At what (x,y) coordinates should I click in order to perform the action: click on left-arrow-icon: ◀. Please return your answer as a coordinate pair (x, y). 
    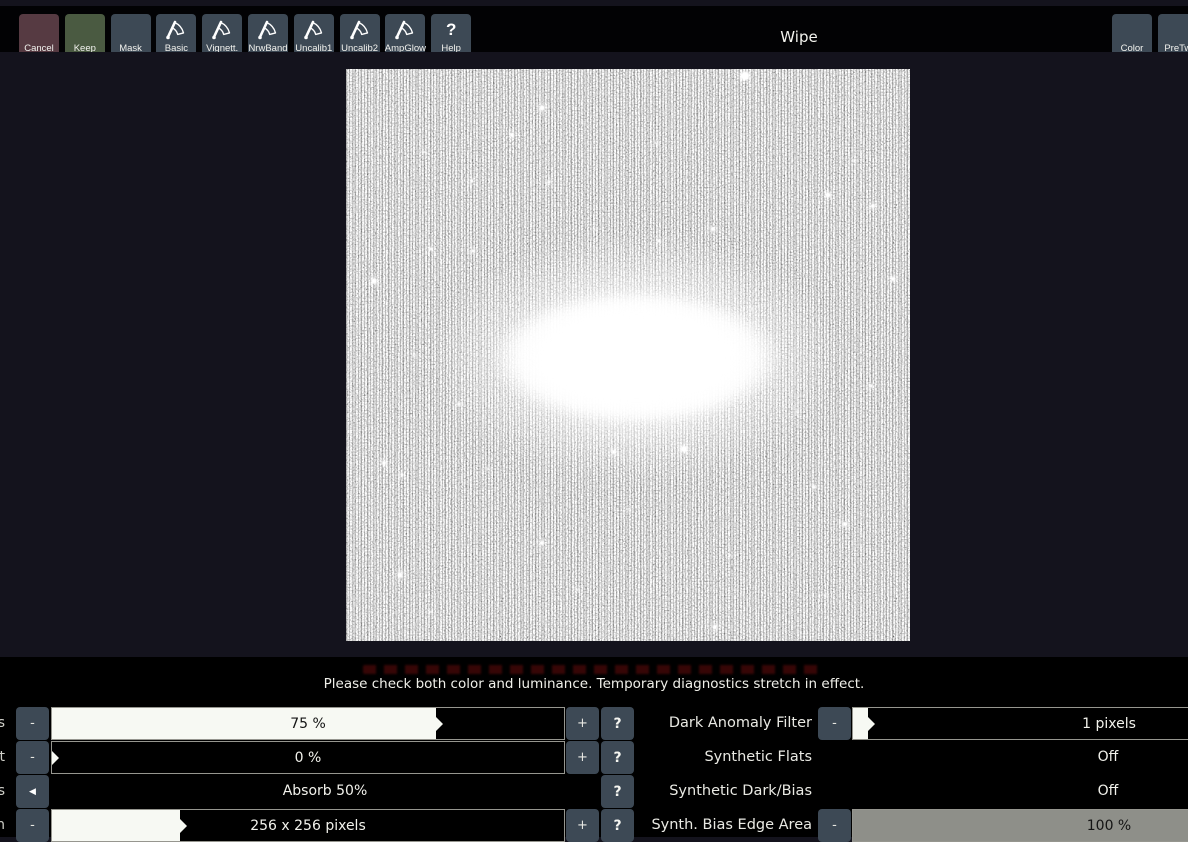
    Looking at the image, I should click on (32, 791).